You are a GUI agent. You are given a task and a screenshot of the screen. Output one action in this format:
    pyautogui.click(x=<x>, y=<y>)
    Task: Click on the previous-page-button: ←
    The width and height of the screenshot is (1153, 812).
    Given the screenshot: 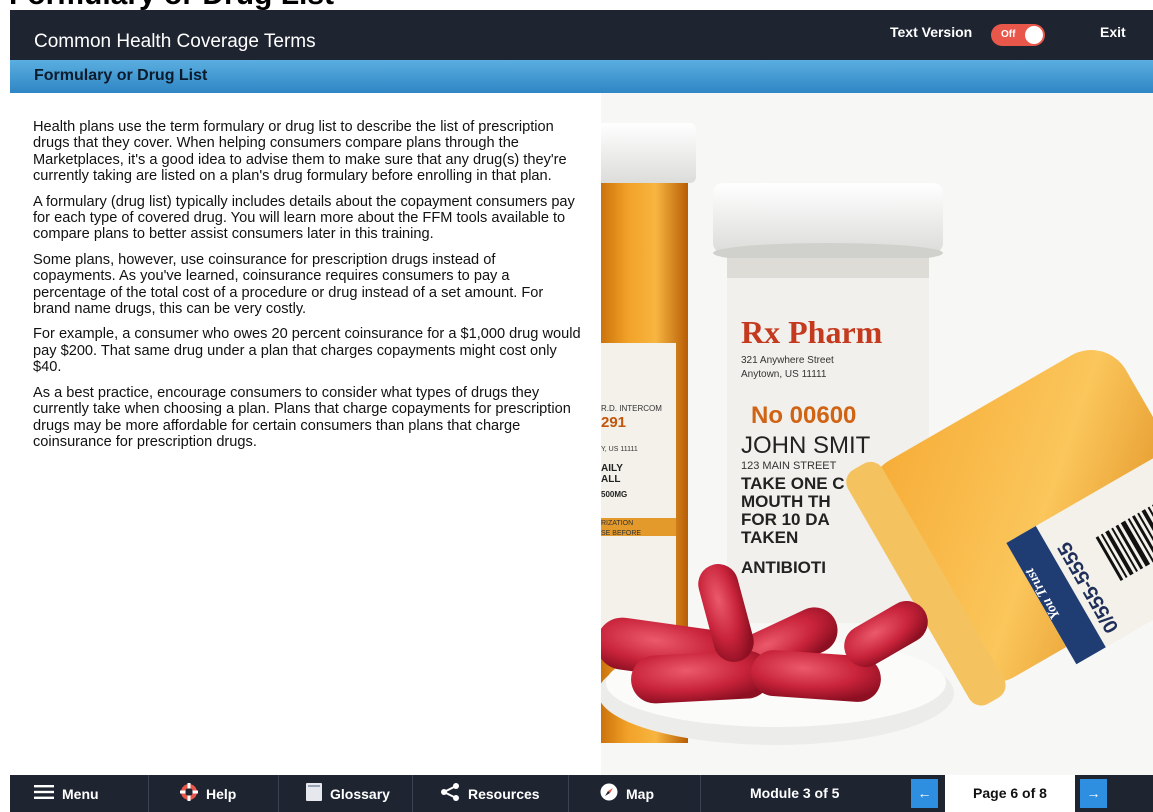 What is the action you would take?
    pyautogui.click(x=924, y=793)
    